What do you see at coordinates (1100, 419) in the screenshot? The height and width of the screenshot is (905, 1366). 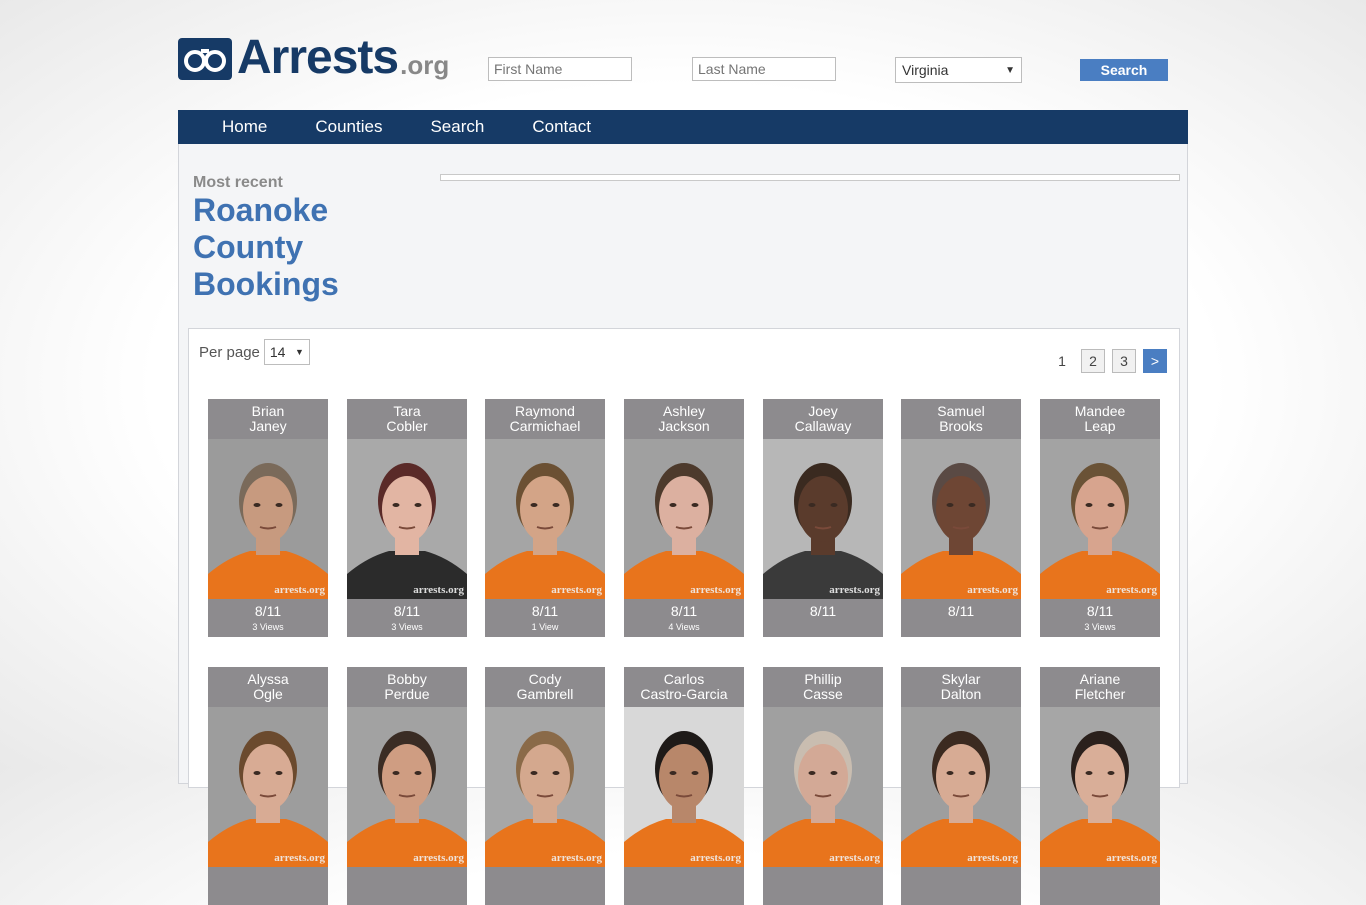 I see `booking-name: Mandee Leap` at bounding box center [1100, 419].